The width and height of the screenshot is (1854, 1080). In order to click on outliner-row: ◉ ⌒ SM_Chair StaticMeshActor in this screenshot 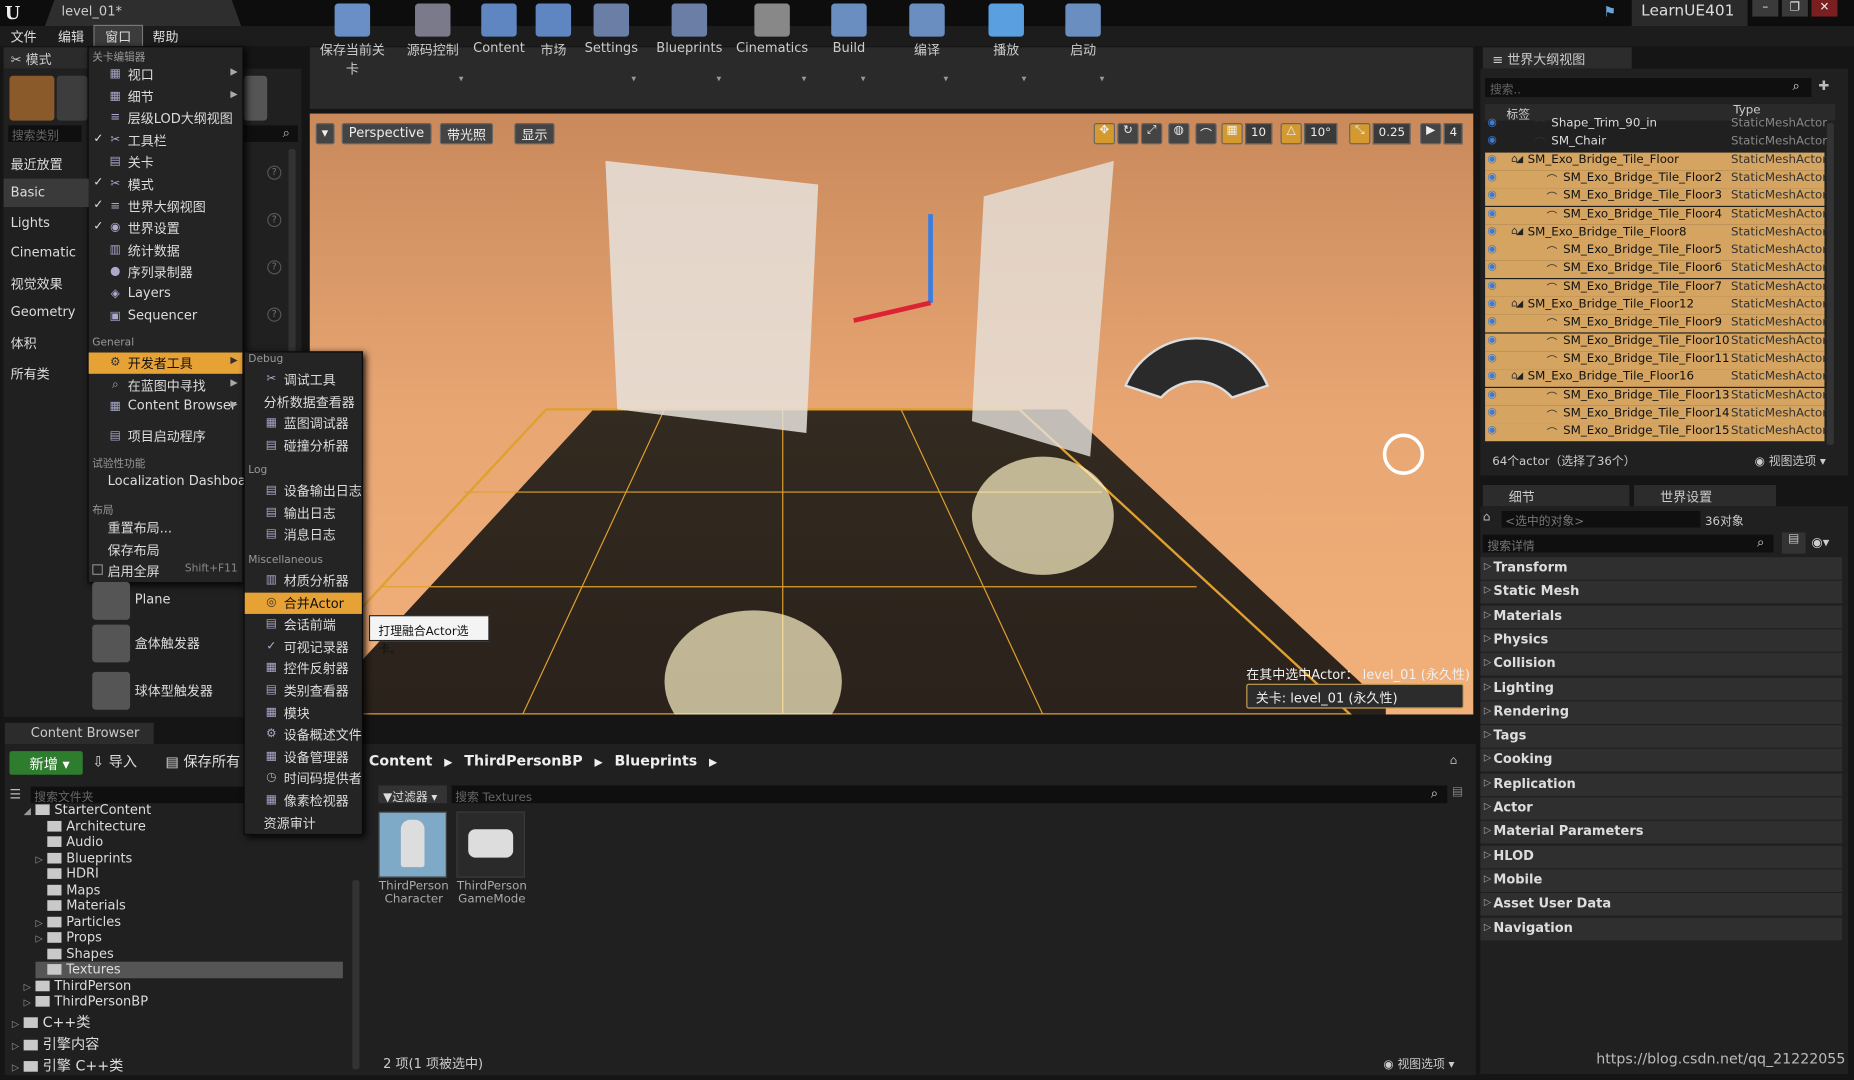, I will do `click(1656, 143)`.